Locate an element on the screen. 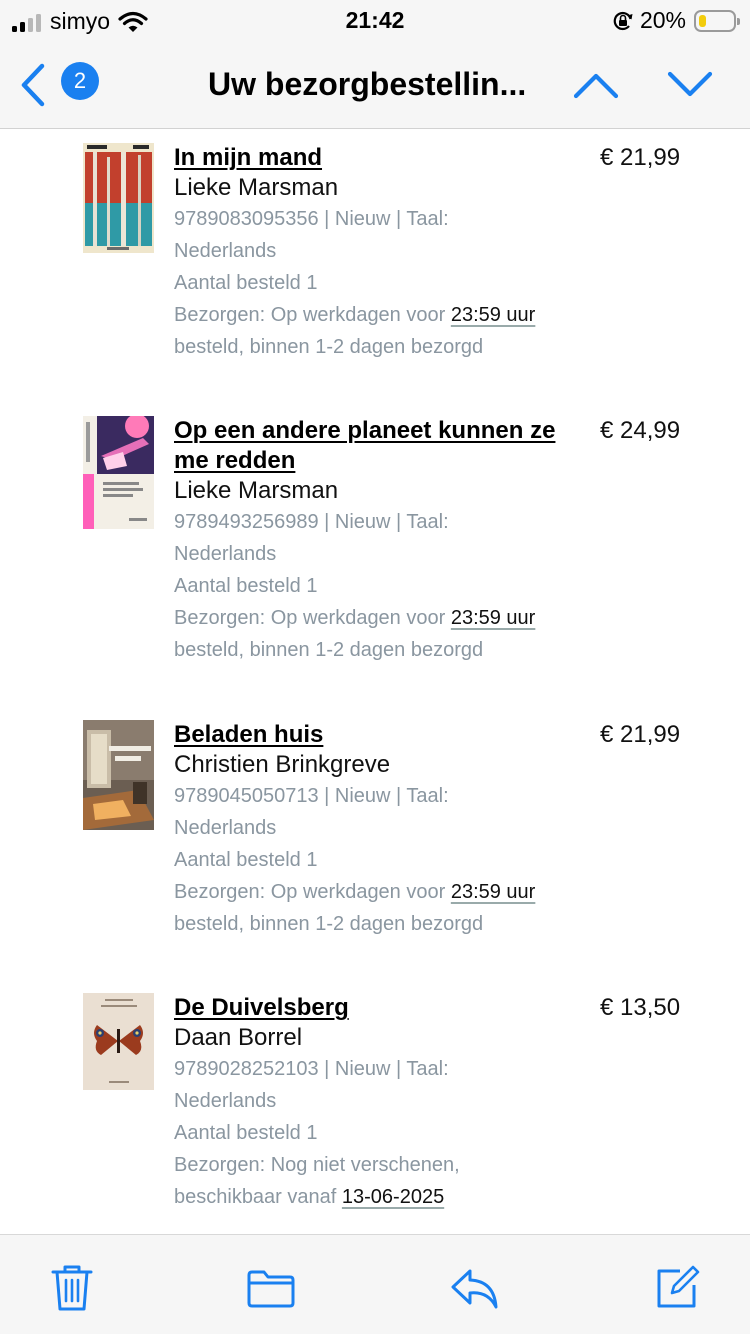  book-isbn-info: 9789493256989 | Nieuw | Taal: is located at coordinates (311, 522).